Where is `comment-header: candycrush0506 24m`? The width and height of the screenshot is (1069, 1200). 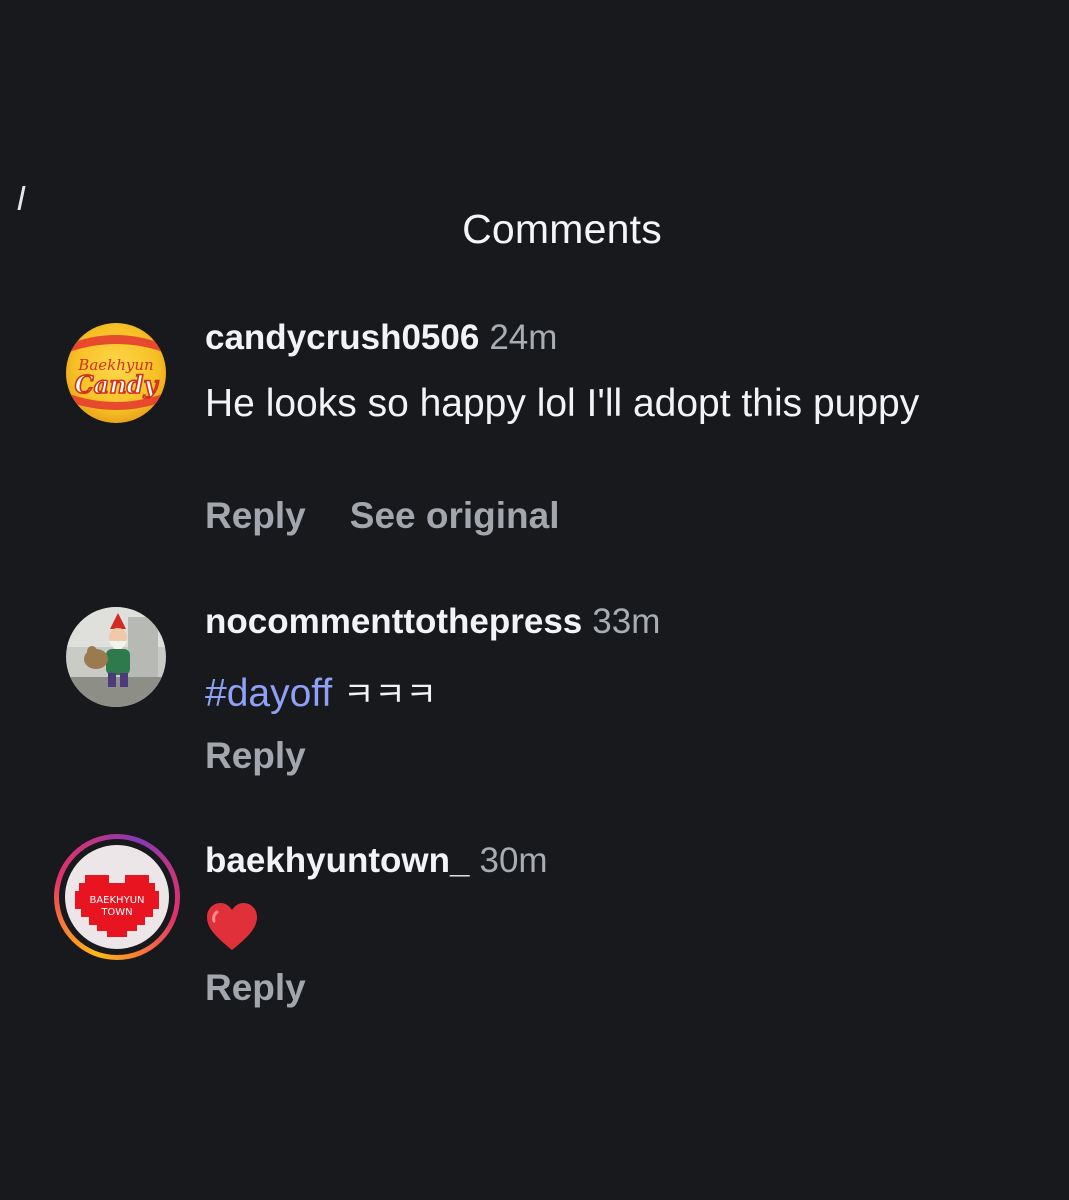
comment-header: candycrush0506 24m is located at coordinates (381, 338).